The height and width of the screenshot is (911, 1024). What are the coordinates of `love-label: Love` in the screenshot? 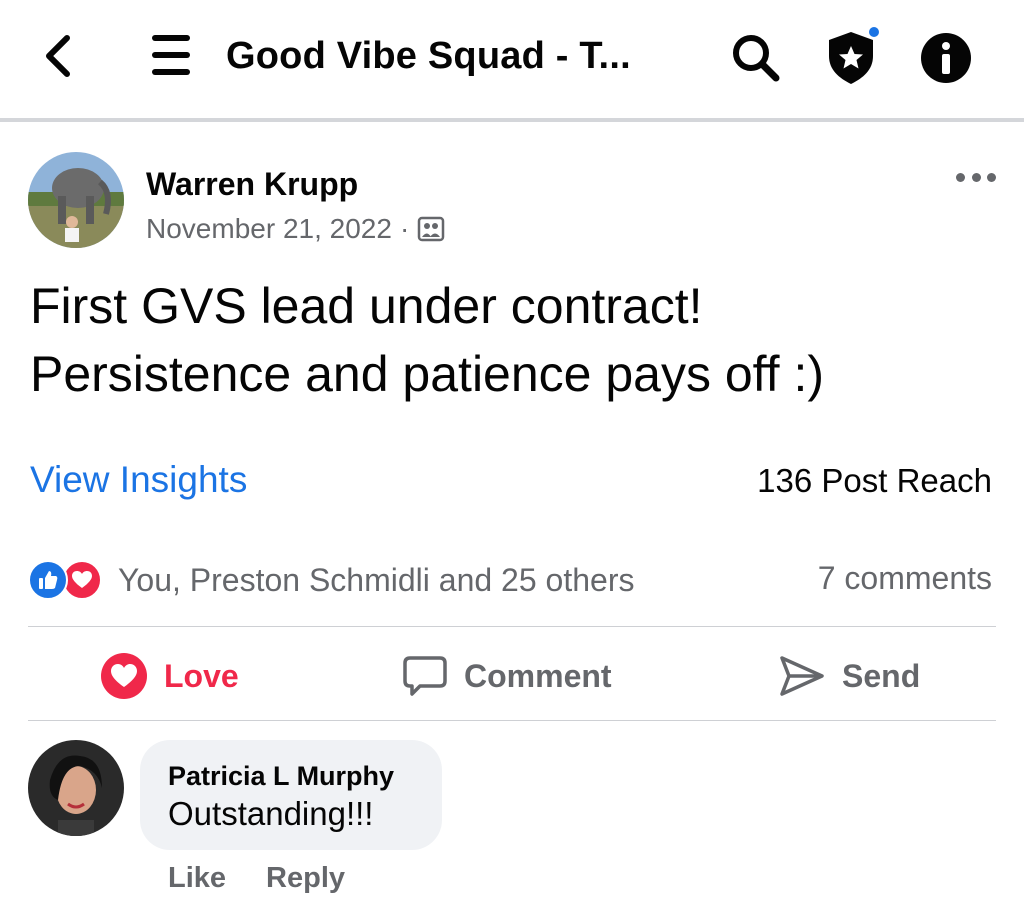 It's located at (201, 675).